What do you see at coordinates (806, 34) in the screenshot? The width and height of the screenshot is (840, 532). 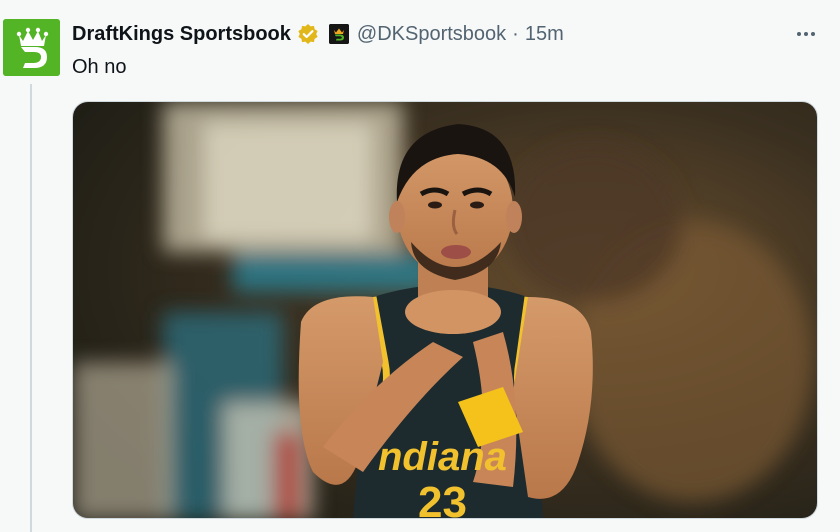 I see `more-dots-icon` at bounding box center [806, 34].